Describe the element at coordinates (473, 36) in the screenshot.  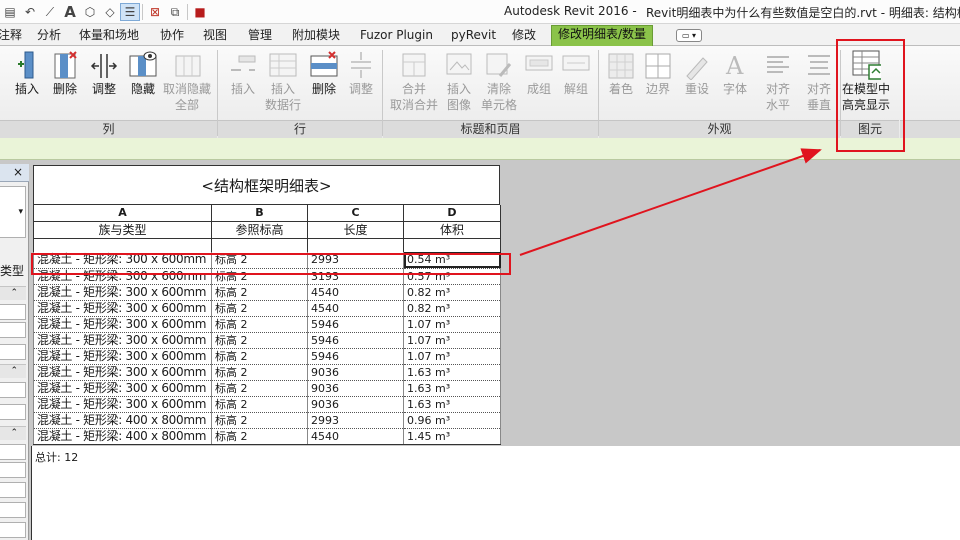
I see `tab-pyrevit: pyRevit` at that location.